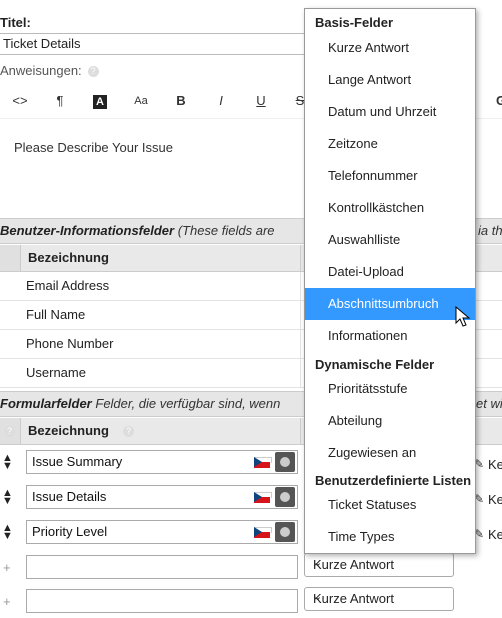 Image resolution: width=502 pixels, height=618 pixels. Describe the element at coordinates (368, 335) in the screenshot. I see `option-label: Informationen` at that location.